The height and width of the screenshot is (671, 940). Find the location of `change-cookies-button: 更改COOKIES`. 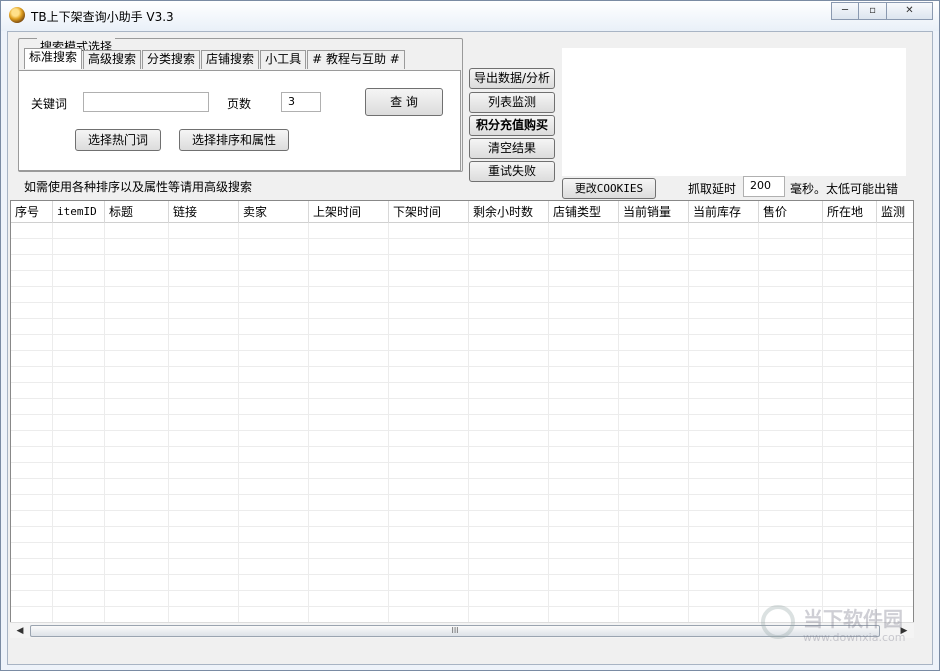

change-cookies-button: 更改COOKIES is located at coordinates (609, 188).